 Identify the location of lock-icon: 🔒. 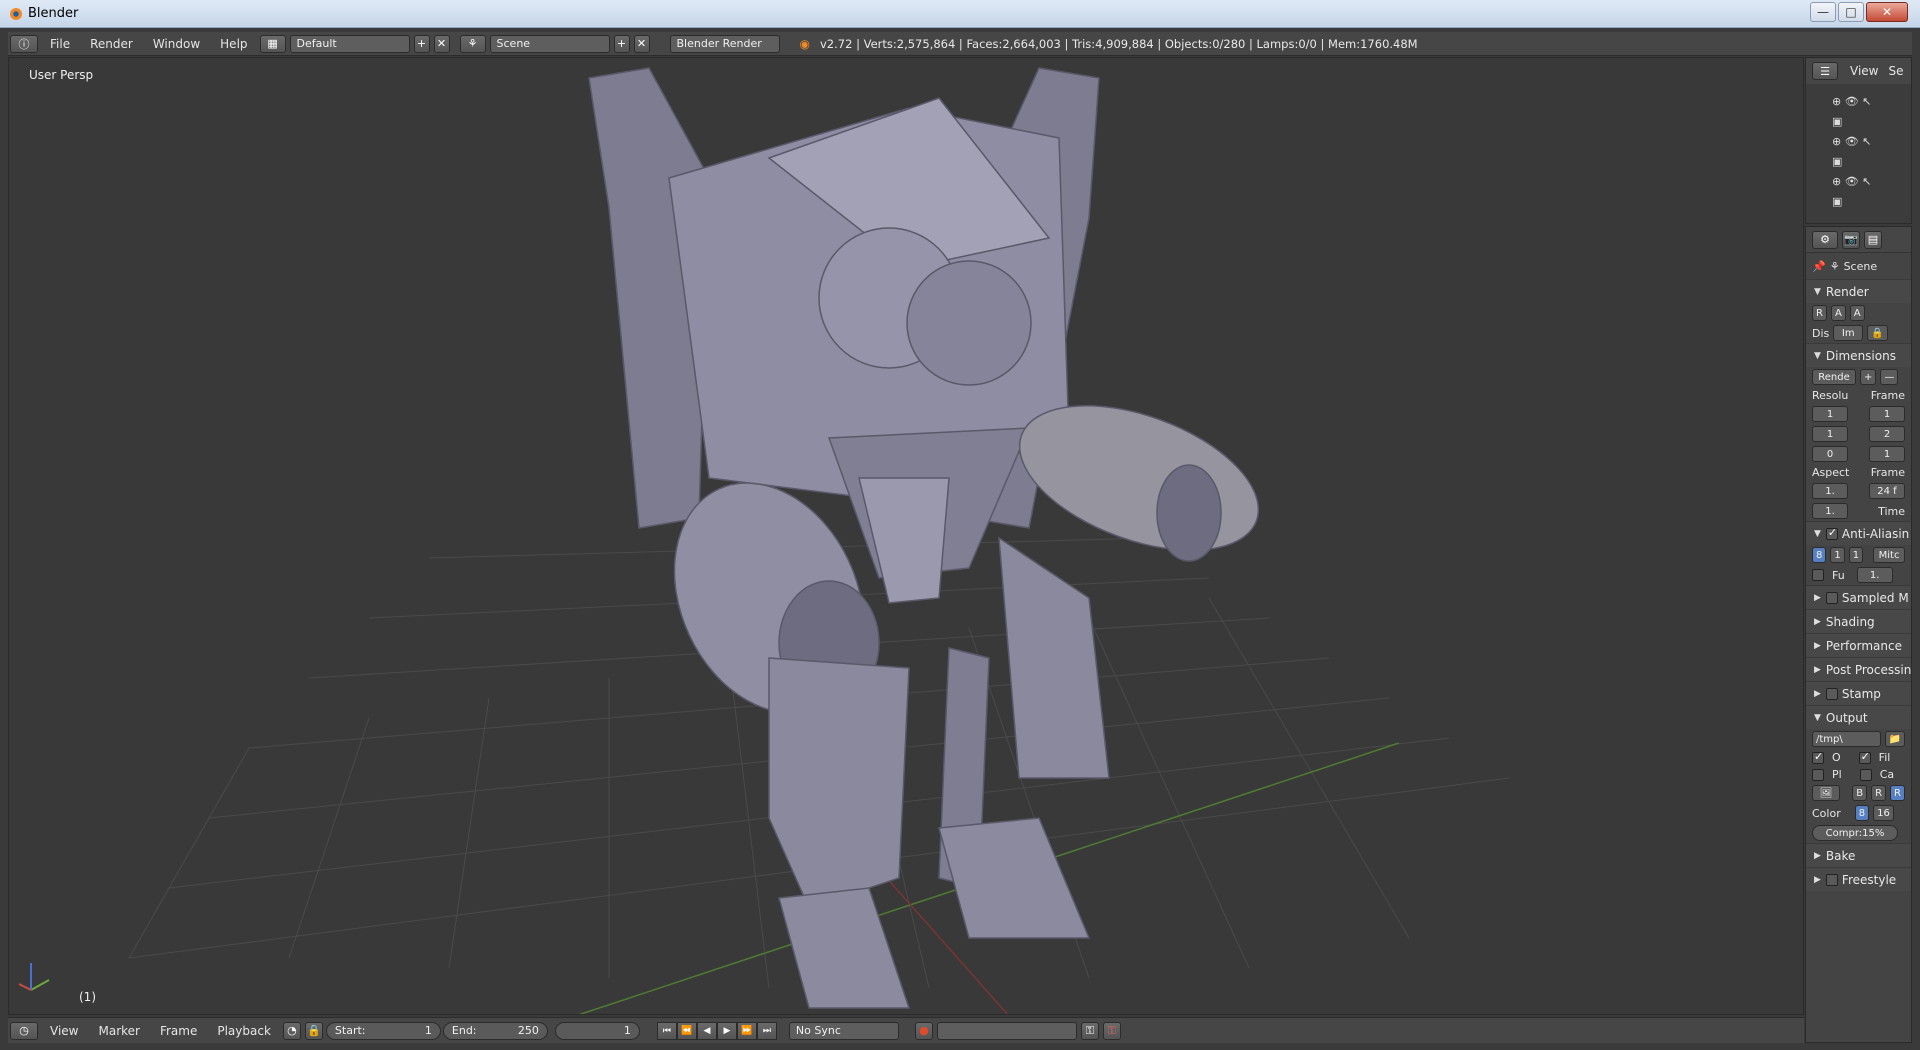
(313, 1030).